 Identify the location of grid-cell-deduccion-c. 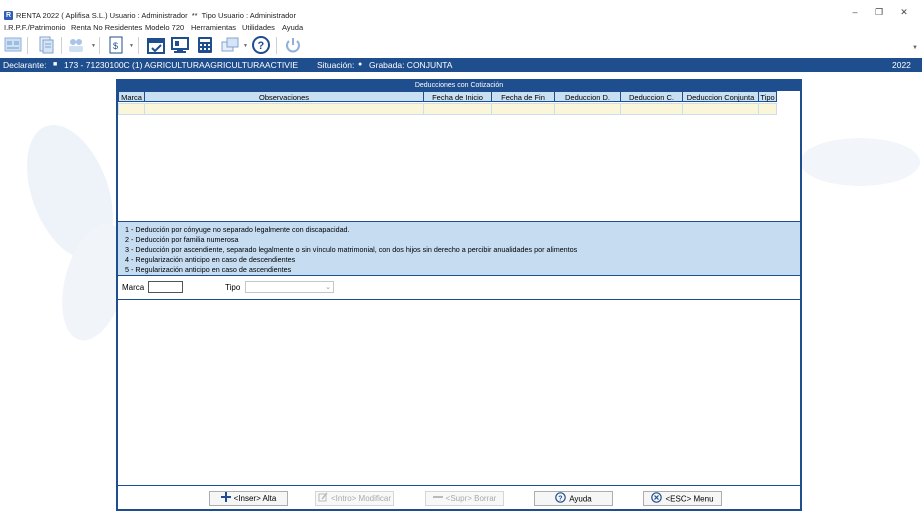
(651, 109).